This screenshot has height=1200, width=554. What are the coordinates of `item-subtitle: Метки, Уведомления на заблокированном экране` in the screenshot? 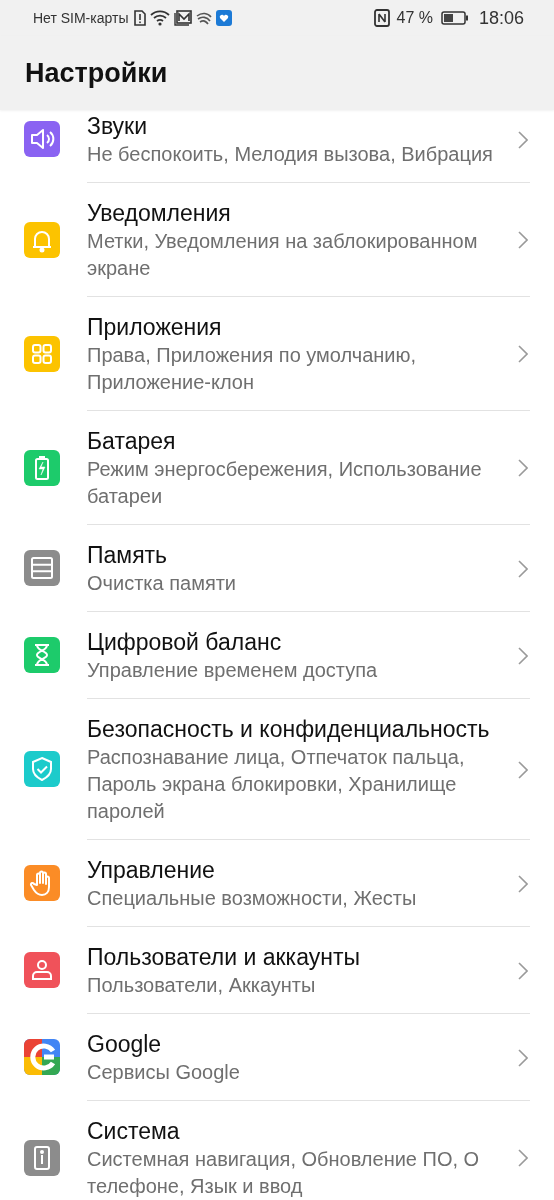 It's located at (283, 255).